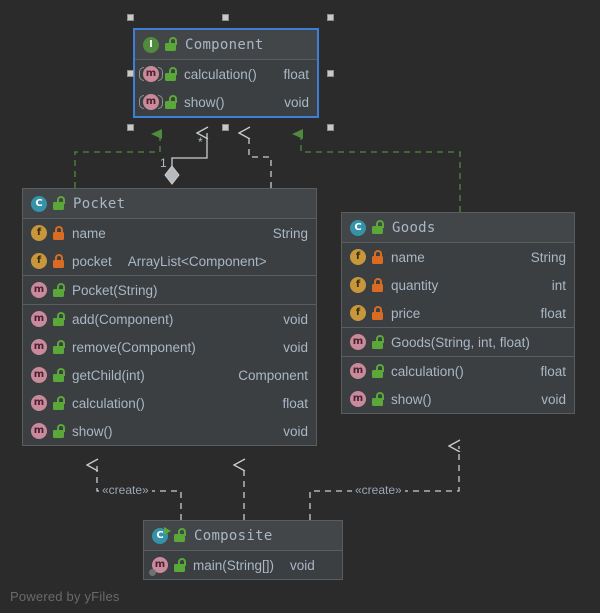 The width and height of the screenshot is (600, 613). I want to click on member-name: remove(Component), so click(134, 347).